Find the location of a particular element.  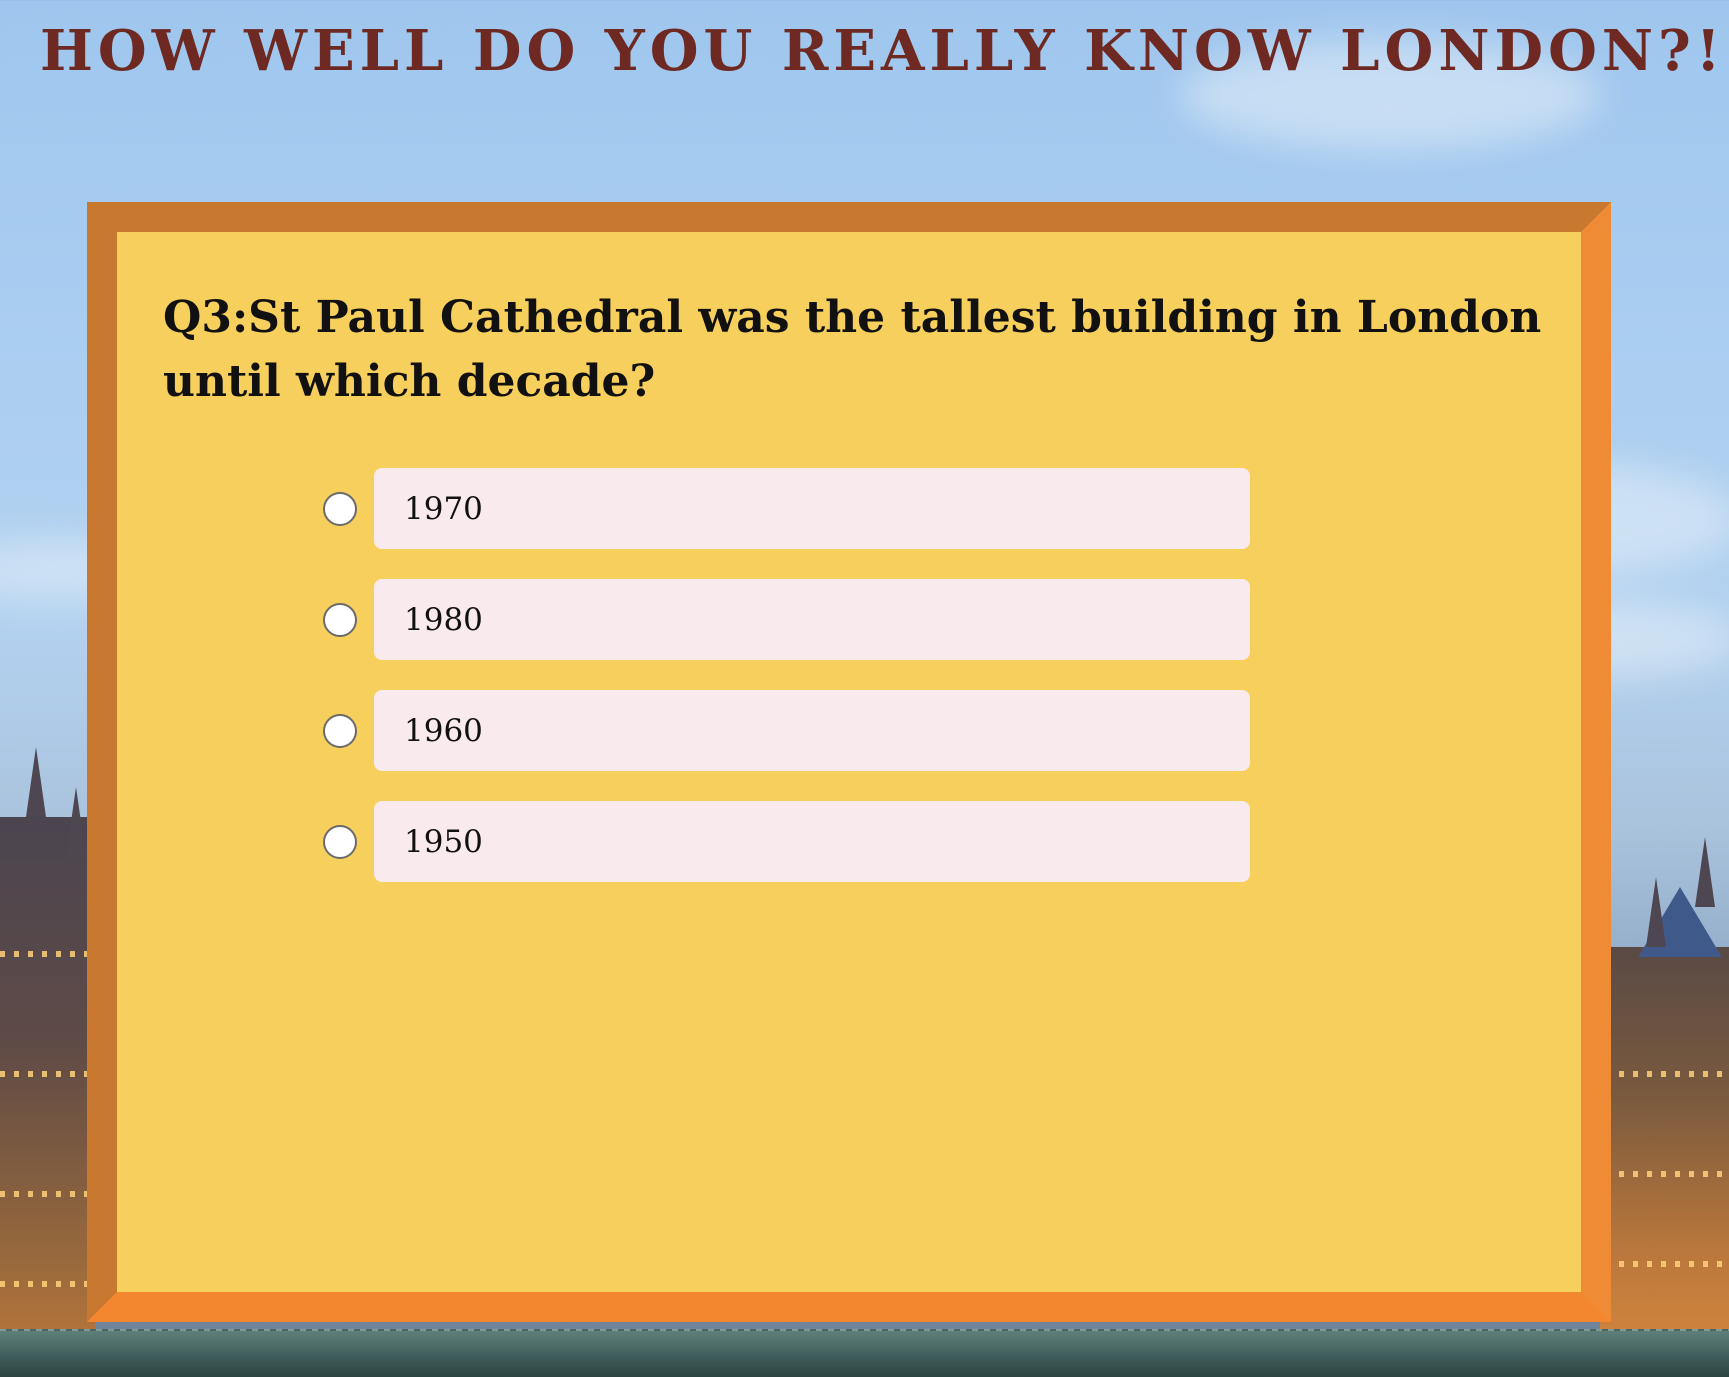

answer-radio-1960 is located at coordinates (340, 730).